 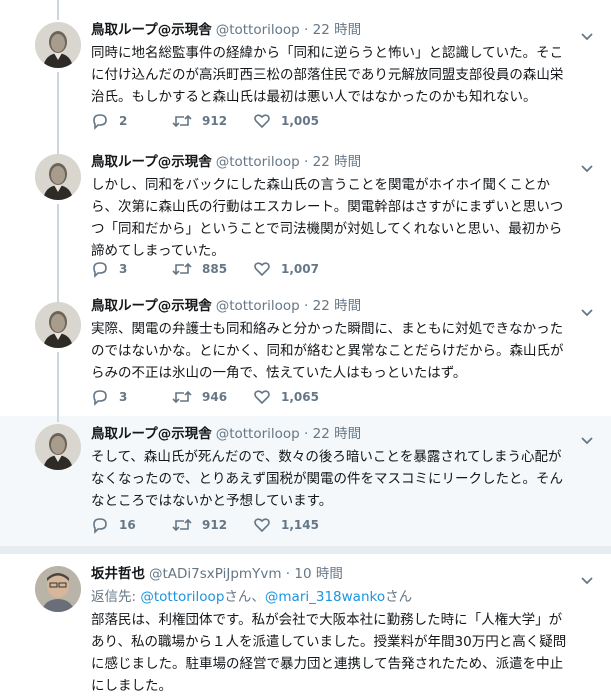 I want to click on tweet-text-line: ら、次第に森山氏の行動はエスカレート。関電幹部はさすがにまずいと思いつ, so click(x=327, y=207).